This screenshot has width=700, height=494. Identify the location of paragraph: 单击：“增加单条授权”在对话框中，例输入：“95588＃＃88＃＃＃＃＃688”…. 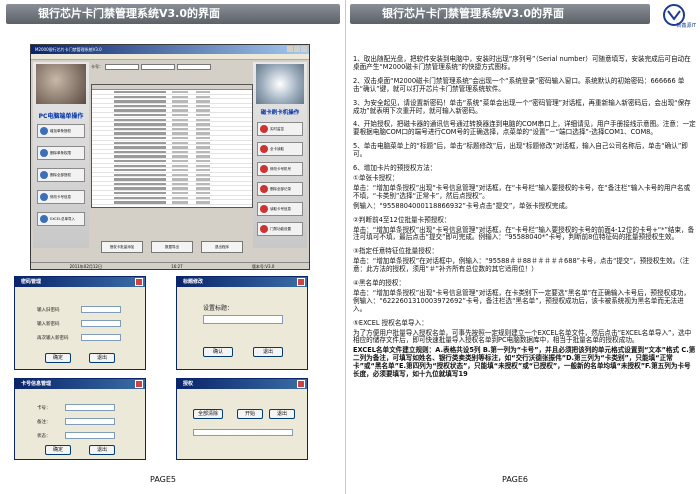
(521, 265).